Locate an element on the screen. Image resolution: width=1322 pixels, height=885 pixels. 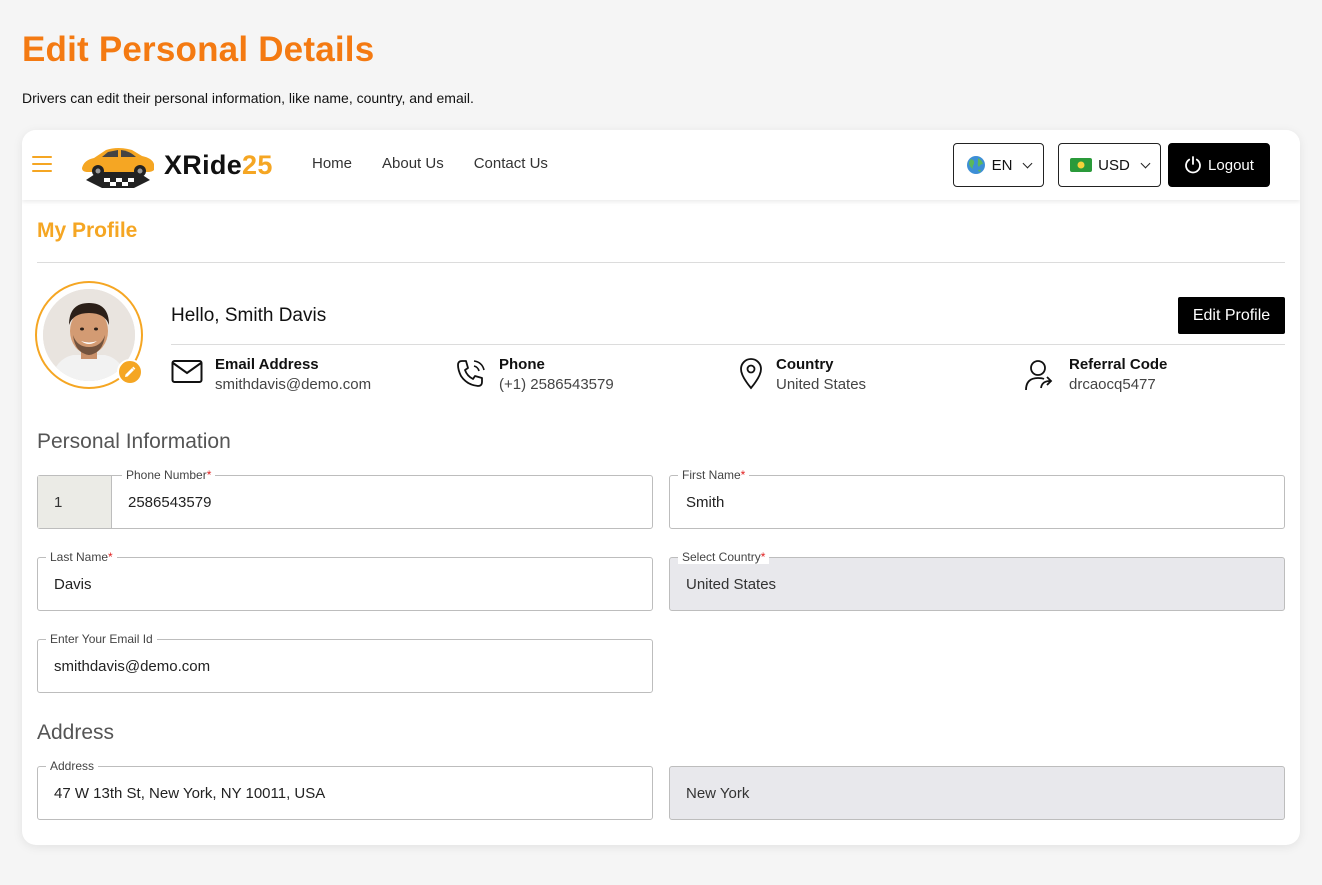
greeting: Hello, Smith Davis is located at coordinates (249, 315).